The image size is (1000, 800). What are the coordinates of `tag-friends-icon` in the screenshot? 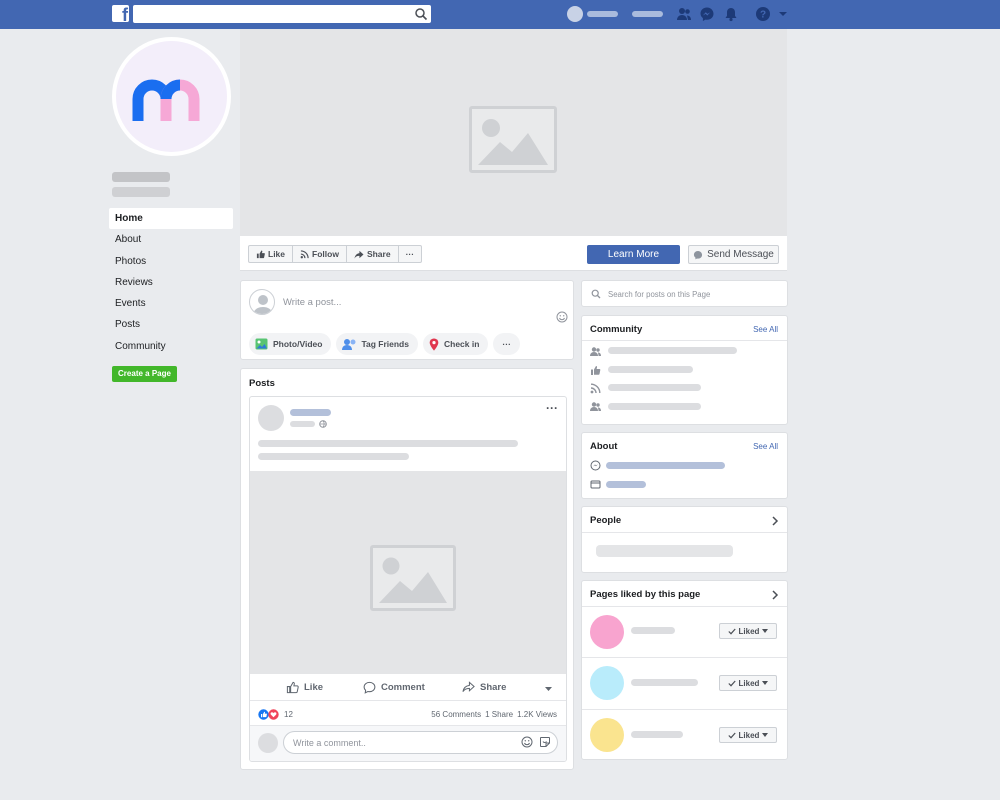 It's located at (349, 344).